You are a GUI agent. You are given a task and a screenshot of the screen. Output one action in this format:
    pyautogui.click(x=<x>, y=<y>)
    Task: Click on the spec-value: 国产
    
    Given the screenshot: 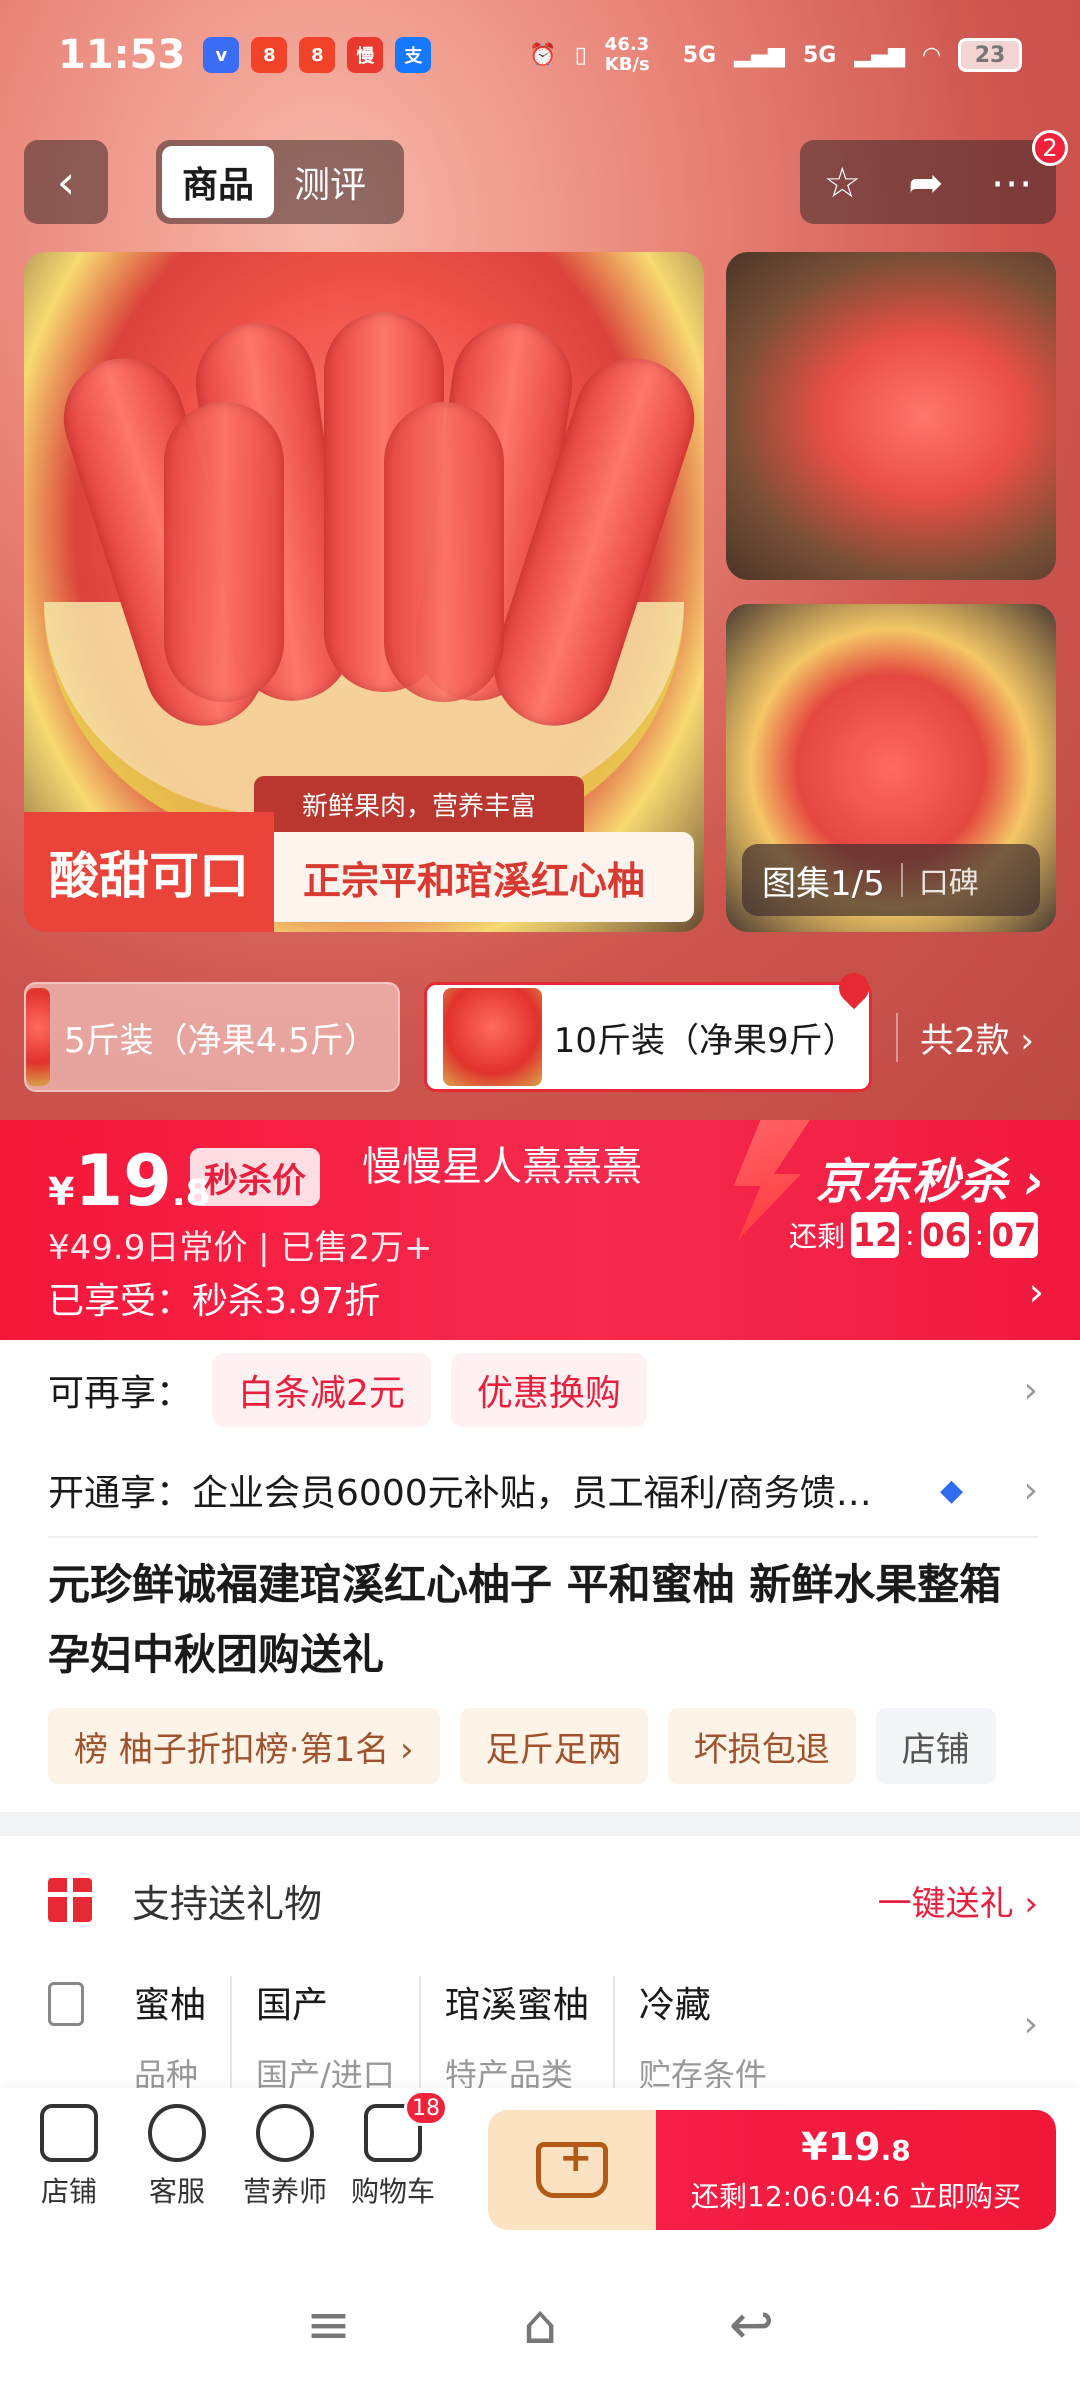 What is the action you would take?
    pyautogui.click(x=292, y=2005)
    